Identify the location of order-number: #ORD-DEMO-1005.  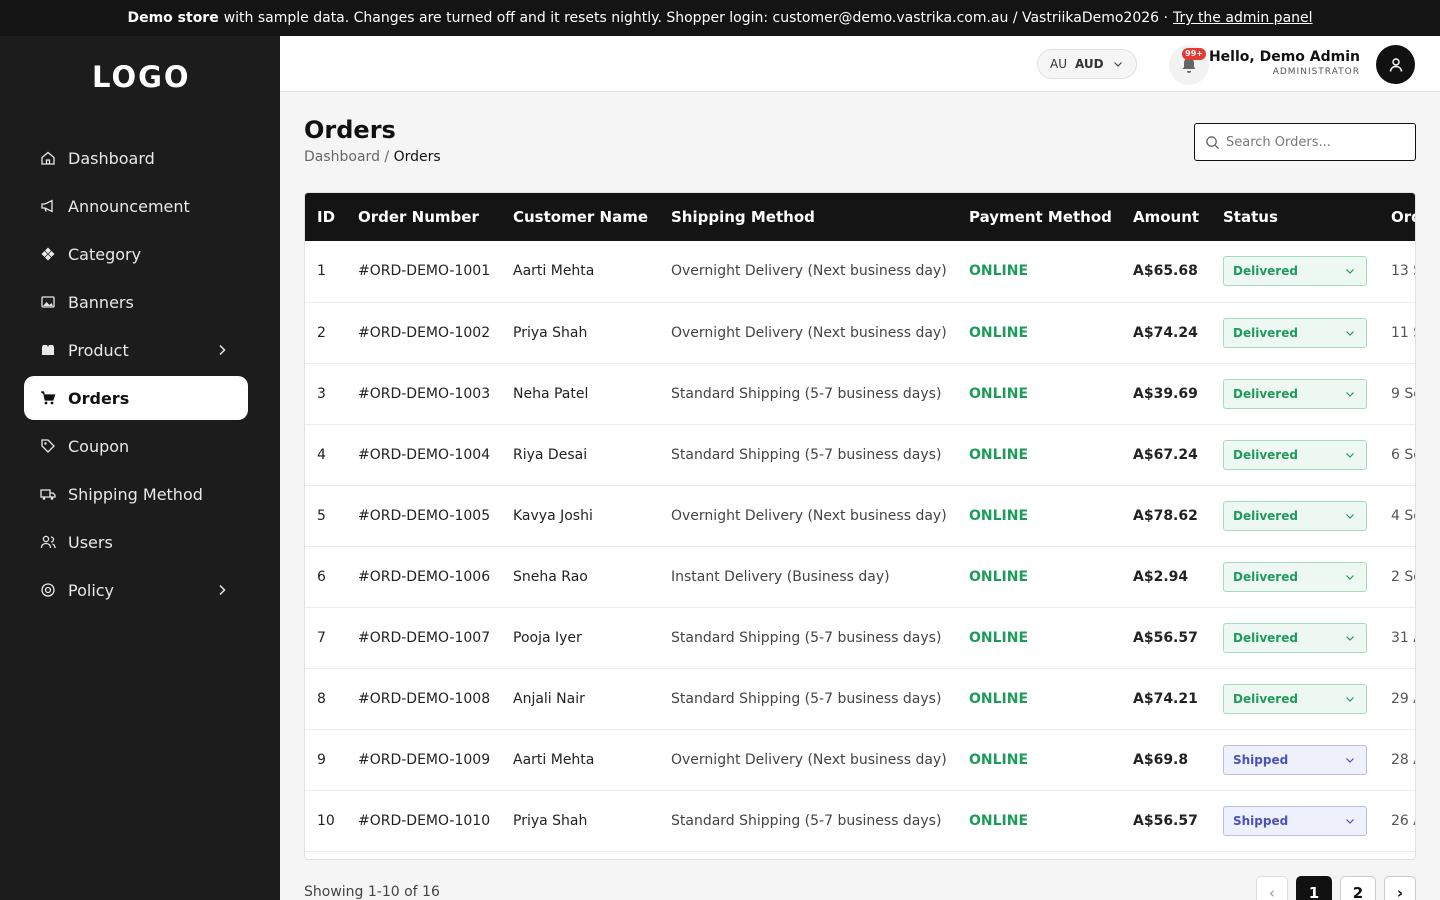
(423, 516).